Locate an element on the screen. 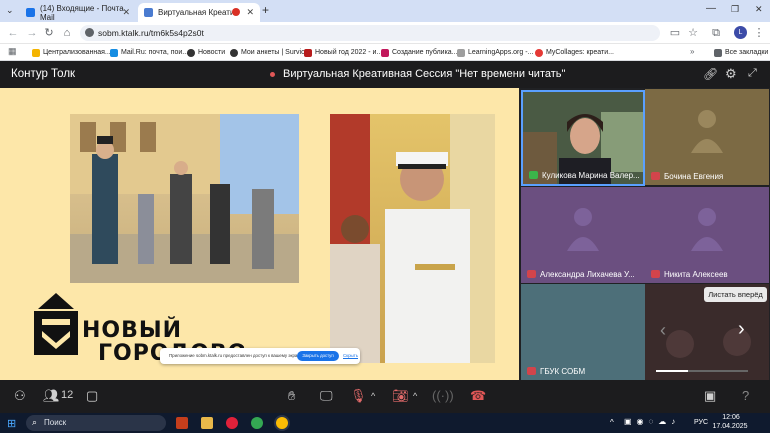 This screenshot has height=433, width=770. input-language: РУС is located at coordinates (701, 422).